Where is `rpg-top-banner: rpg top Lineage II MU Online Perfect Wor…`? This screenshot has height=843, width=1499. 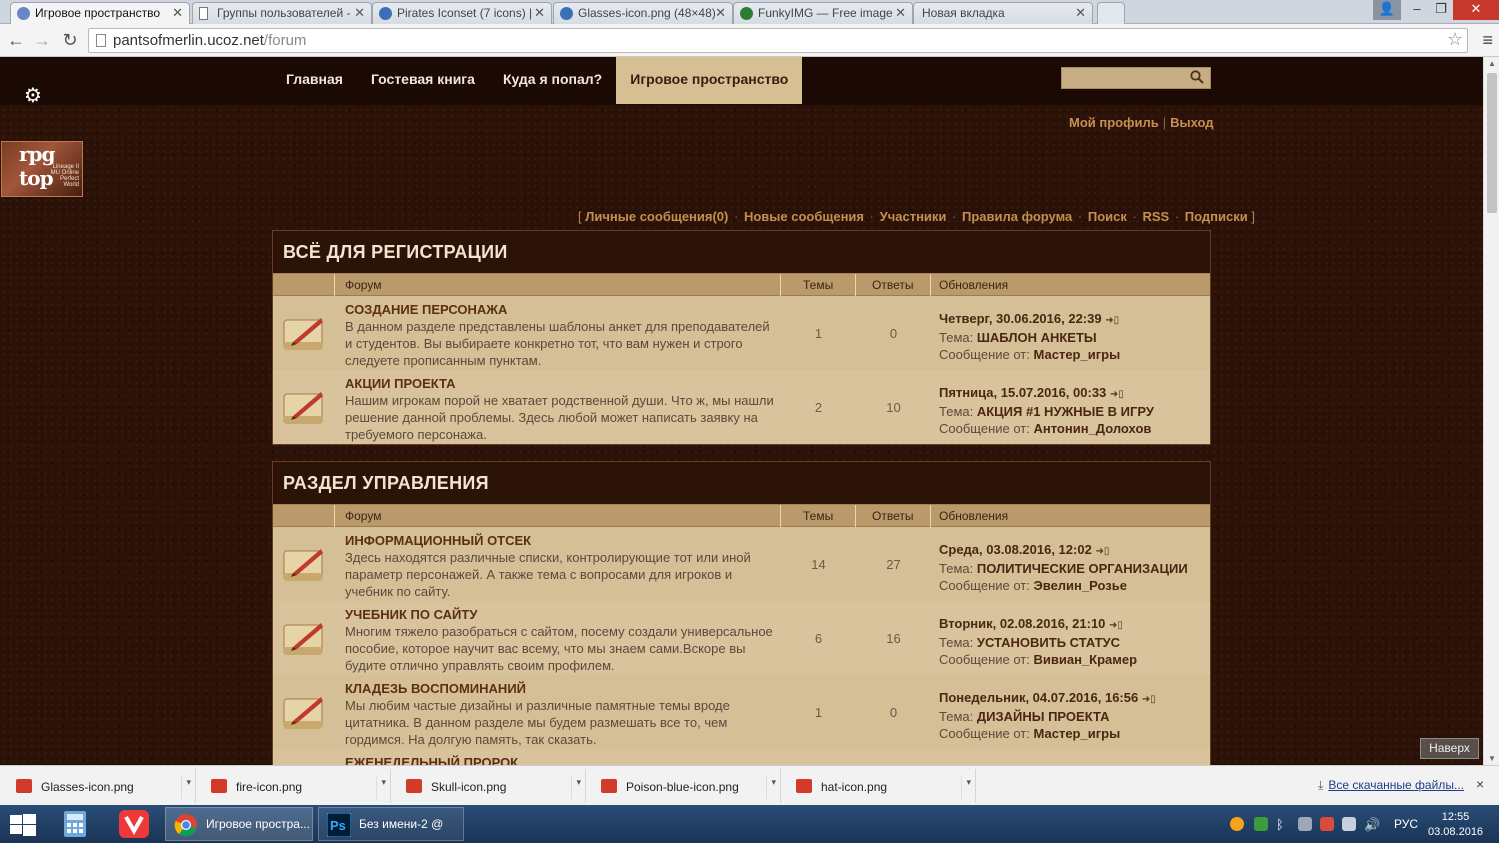
rpg-top-banner: rpg top Lineage II MU Online Perfect Wor… is located at coordinates (42, 169).